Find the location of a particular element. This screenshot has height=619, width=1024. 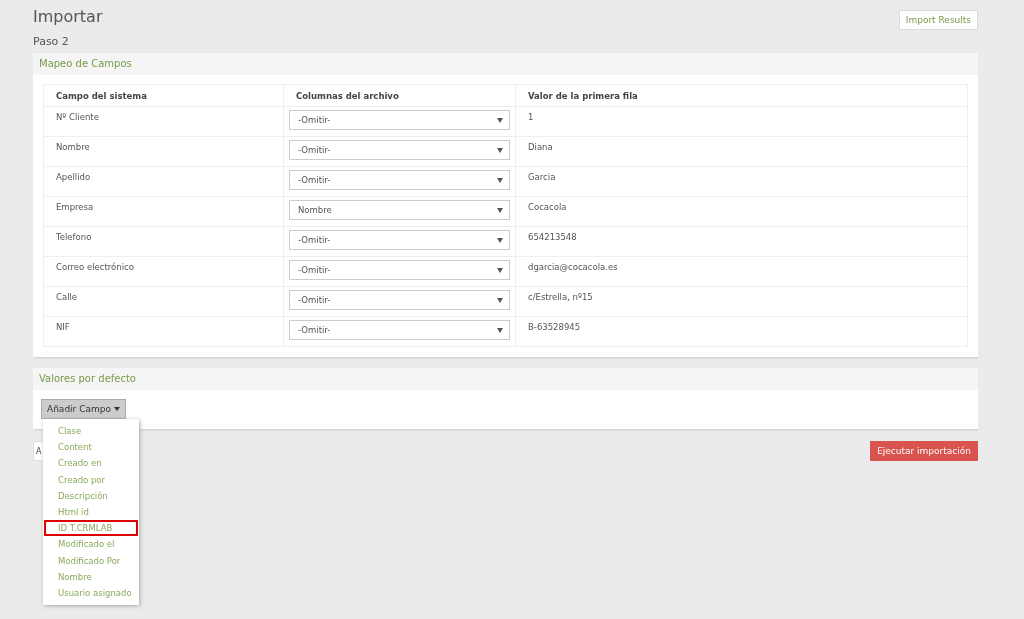

column-header: Campo del sistema is located at coordinates (163, 95).